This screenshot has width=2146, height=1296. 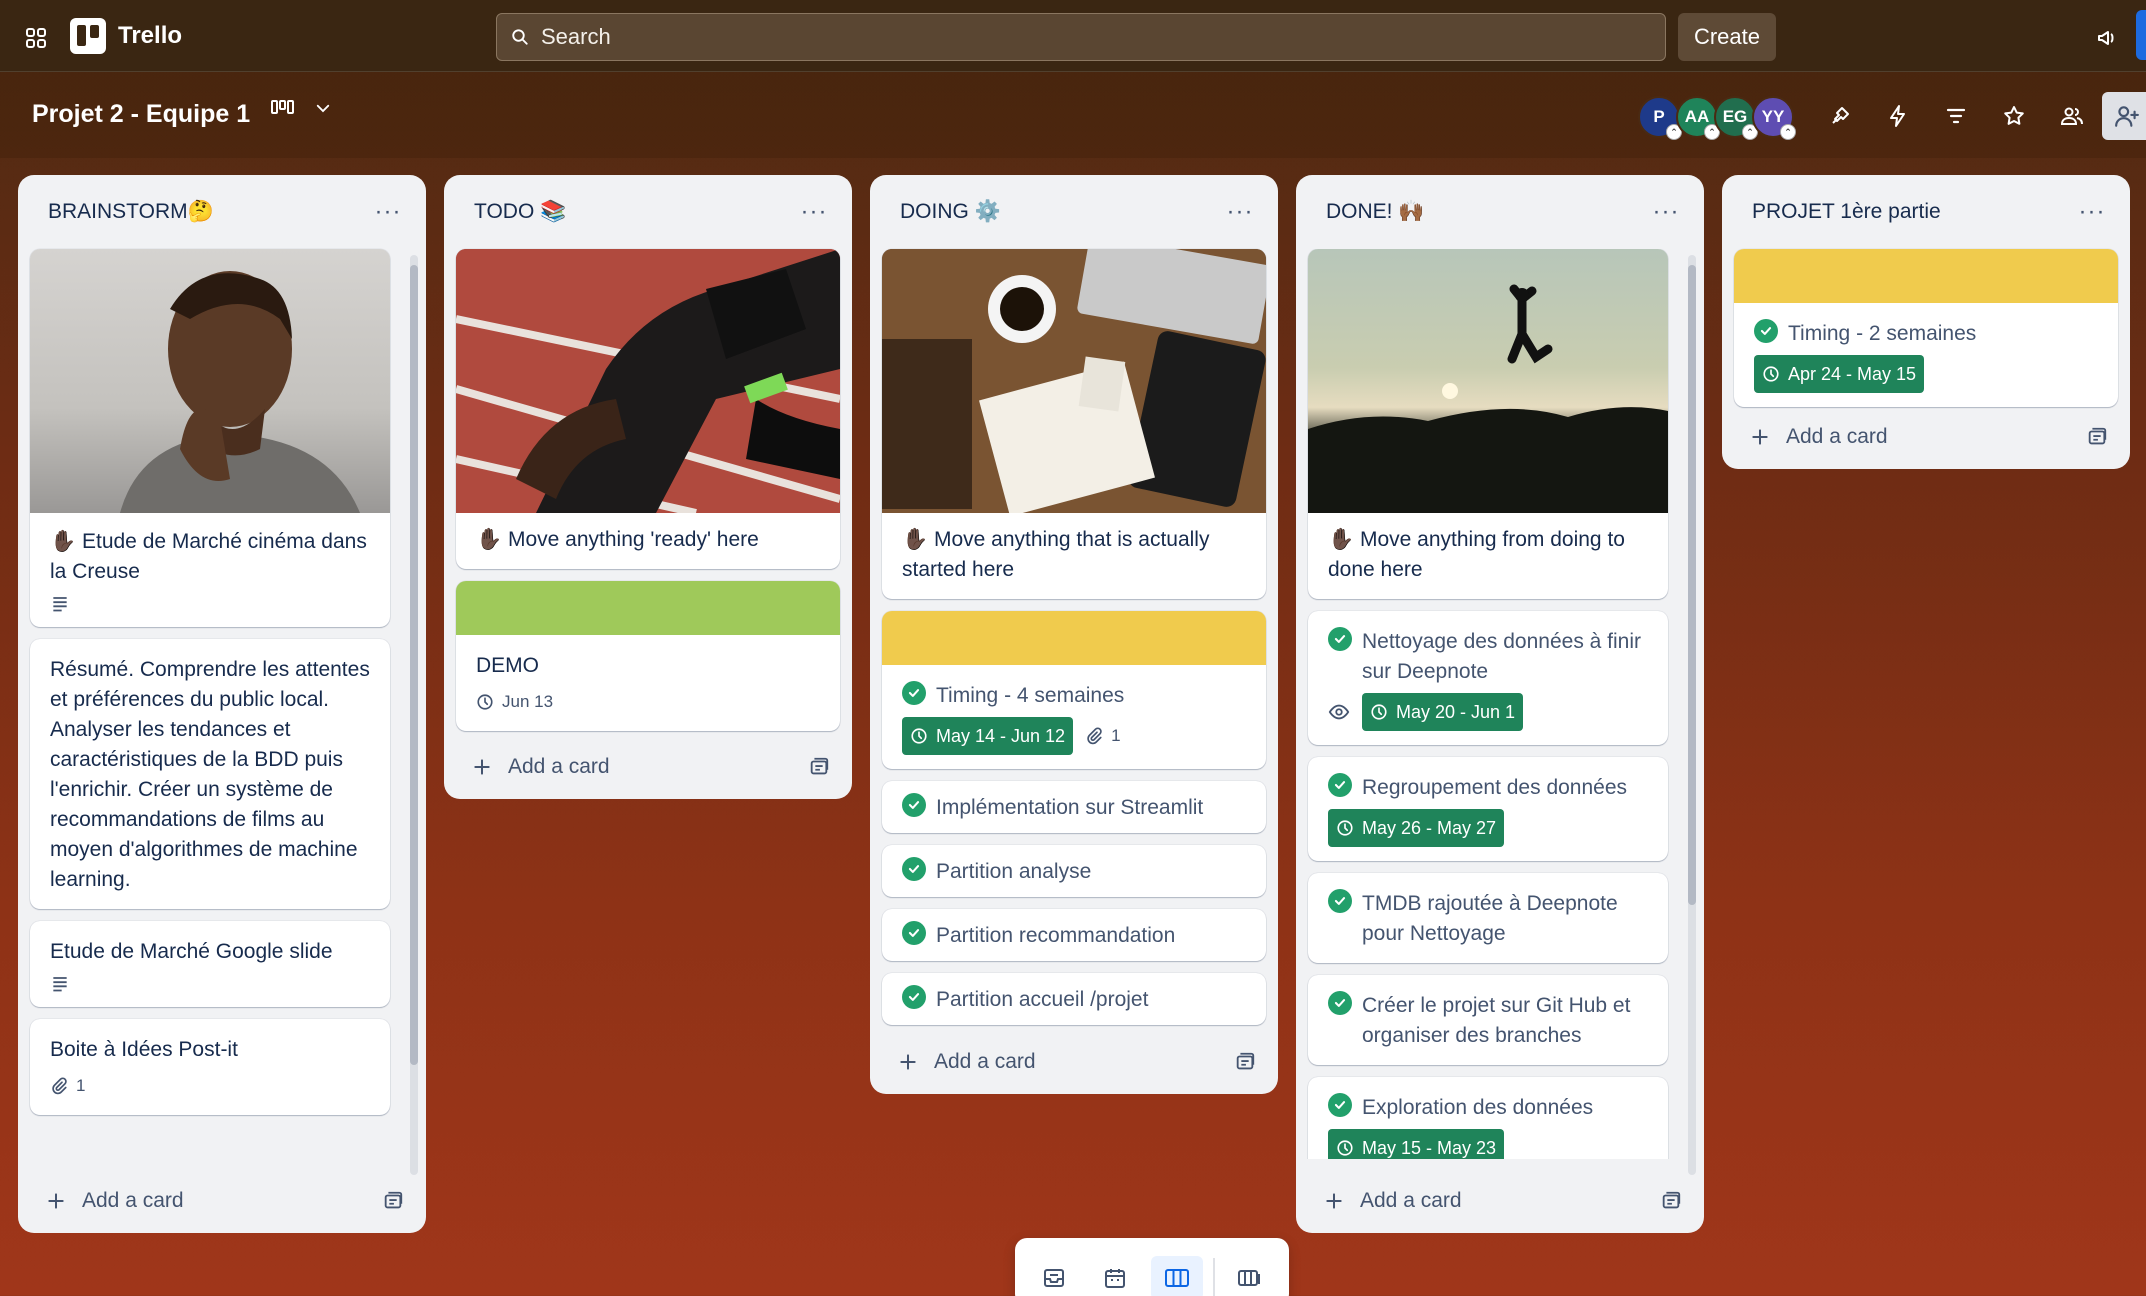 I want to click on card: TMDB rajoutée à Deepnote pour Nettoyage, so click(x=1488, y=918).